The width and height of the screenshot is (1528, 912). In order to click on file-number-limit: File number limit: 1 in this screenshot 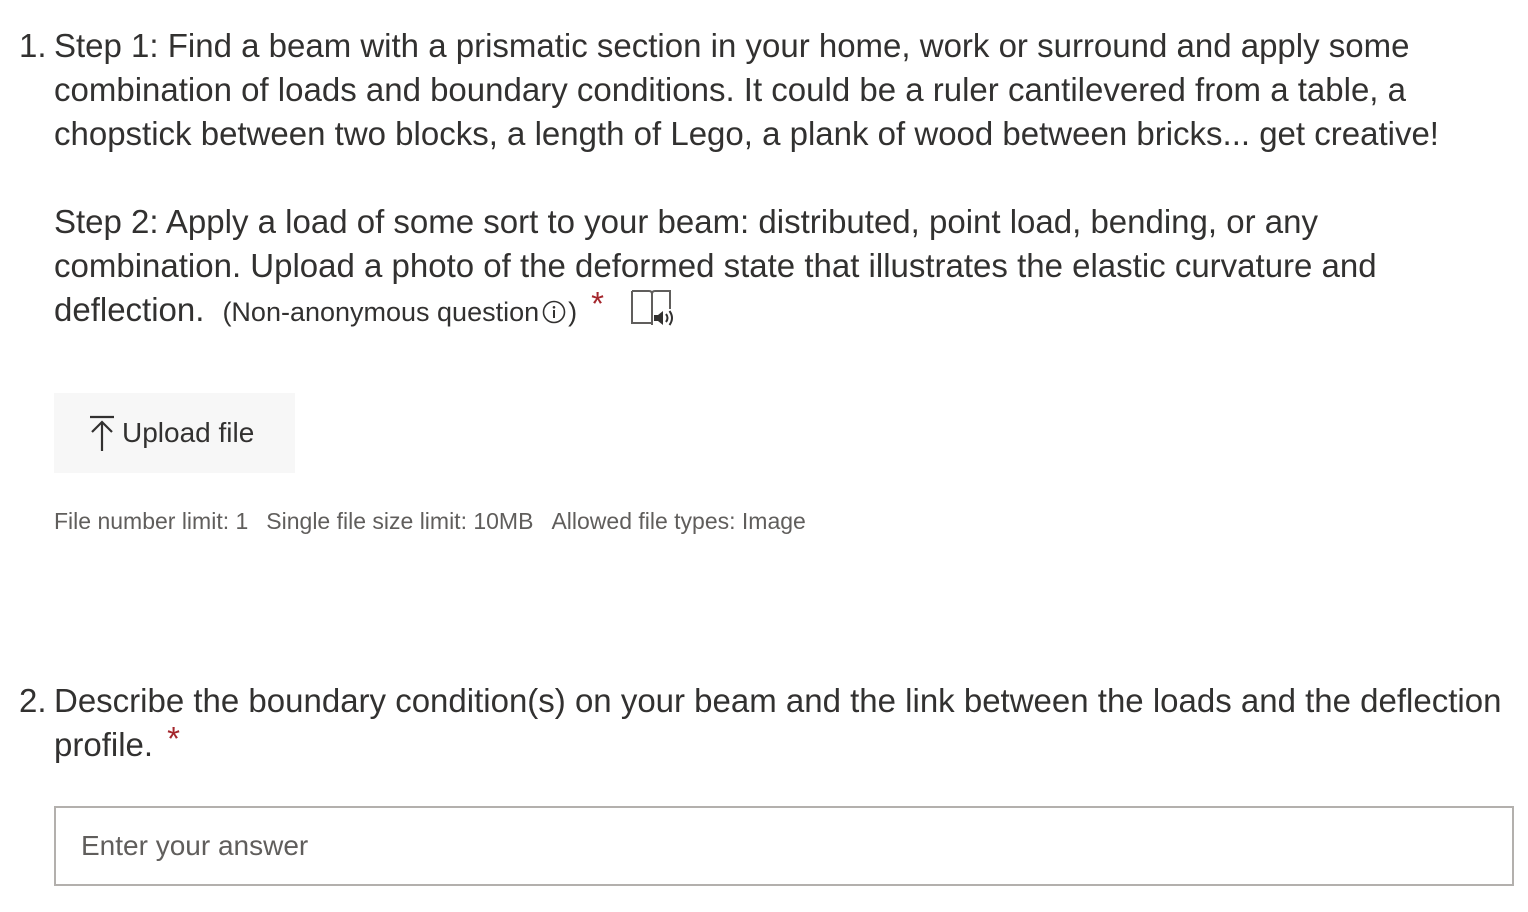, I will do `click(151, 521)`.